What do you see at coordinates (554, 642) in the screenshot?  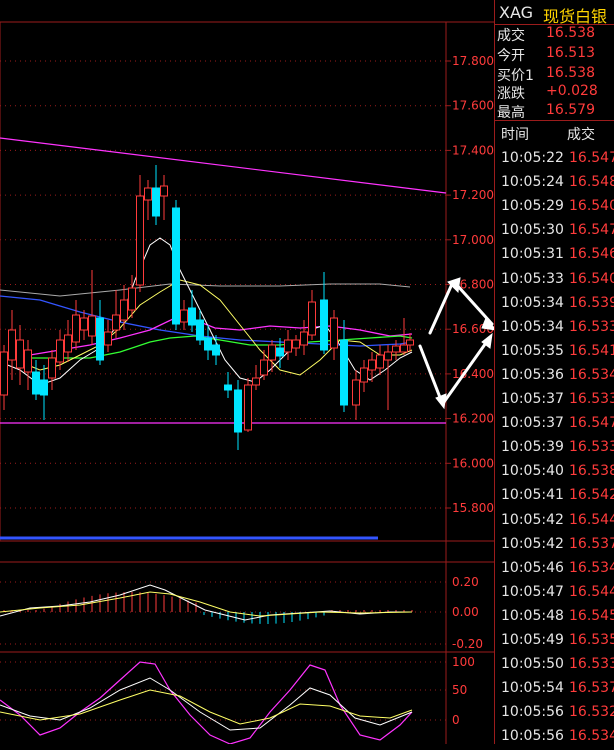 I see `tick-row: 10:05:49 16.535` at bounding box center [554, 642].